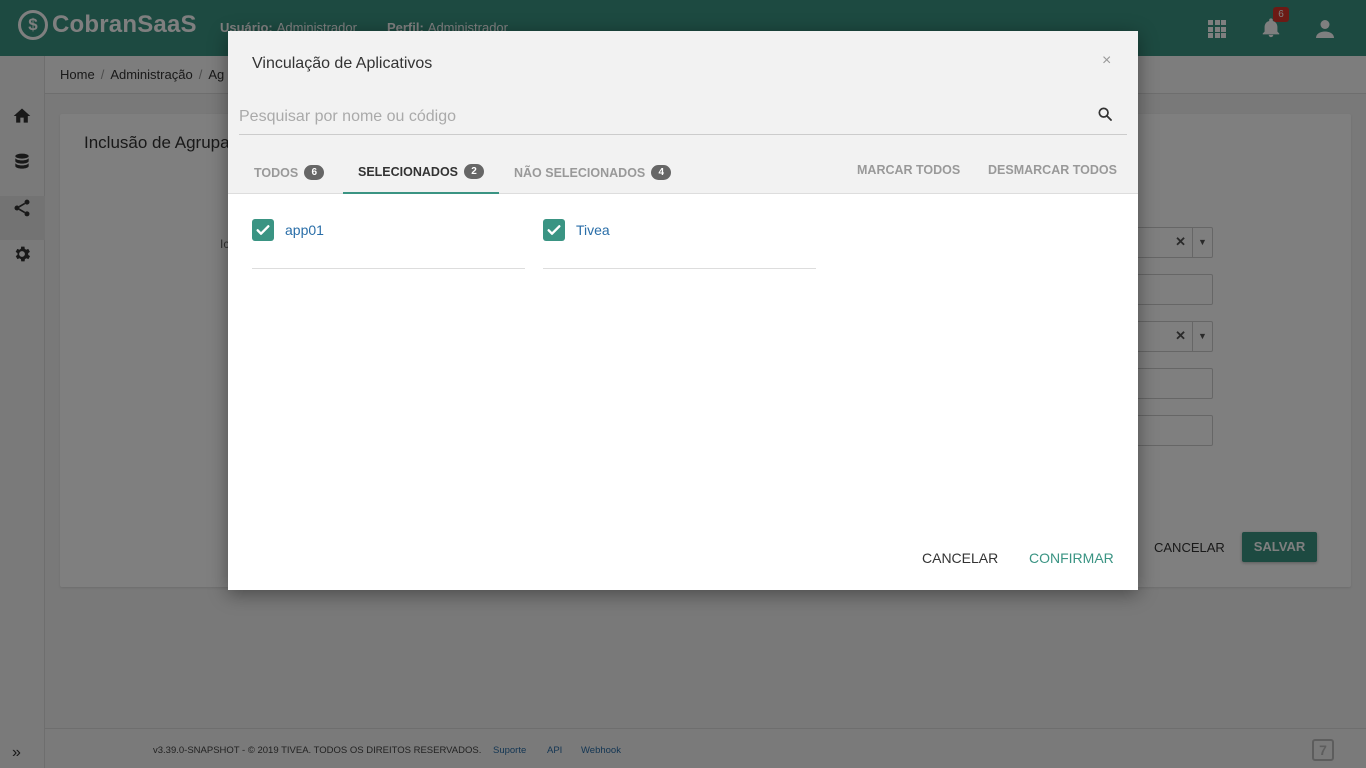 The image size is (1366, 768). Describe the element at coordinates (661, 172) in the screenshot. I see `tab-count-badge: 4` at that location.